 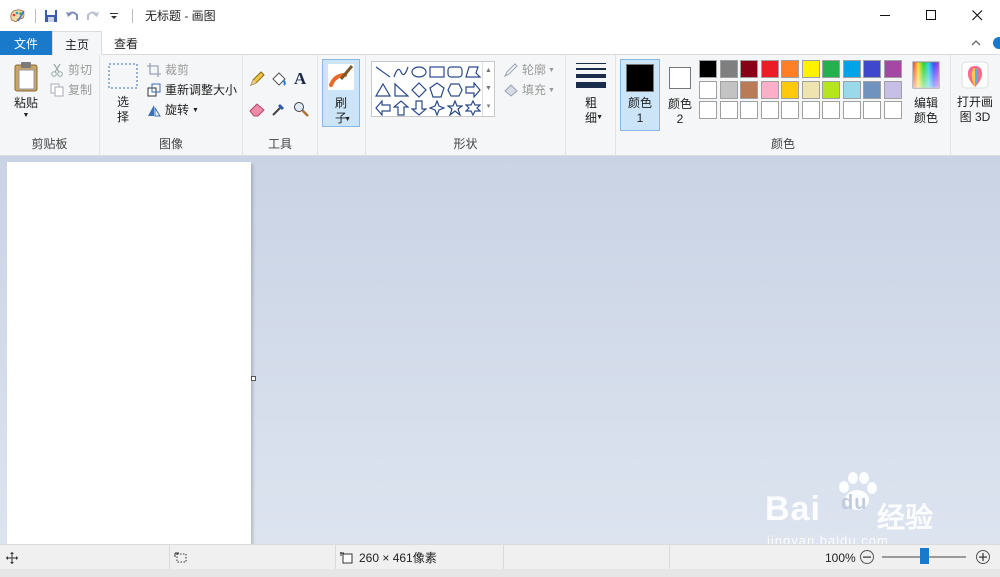 I want to click on shape-polygon, so click(x=473, y=72).